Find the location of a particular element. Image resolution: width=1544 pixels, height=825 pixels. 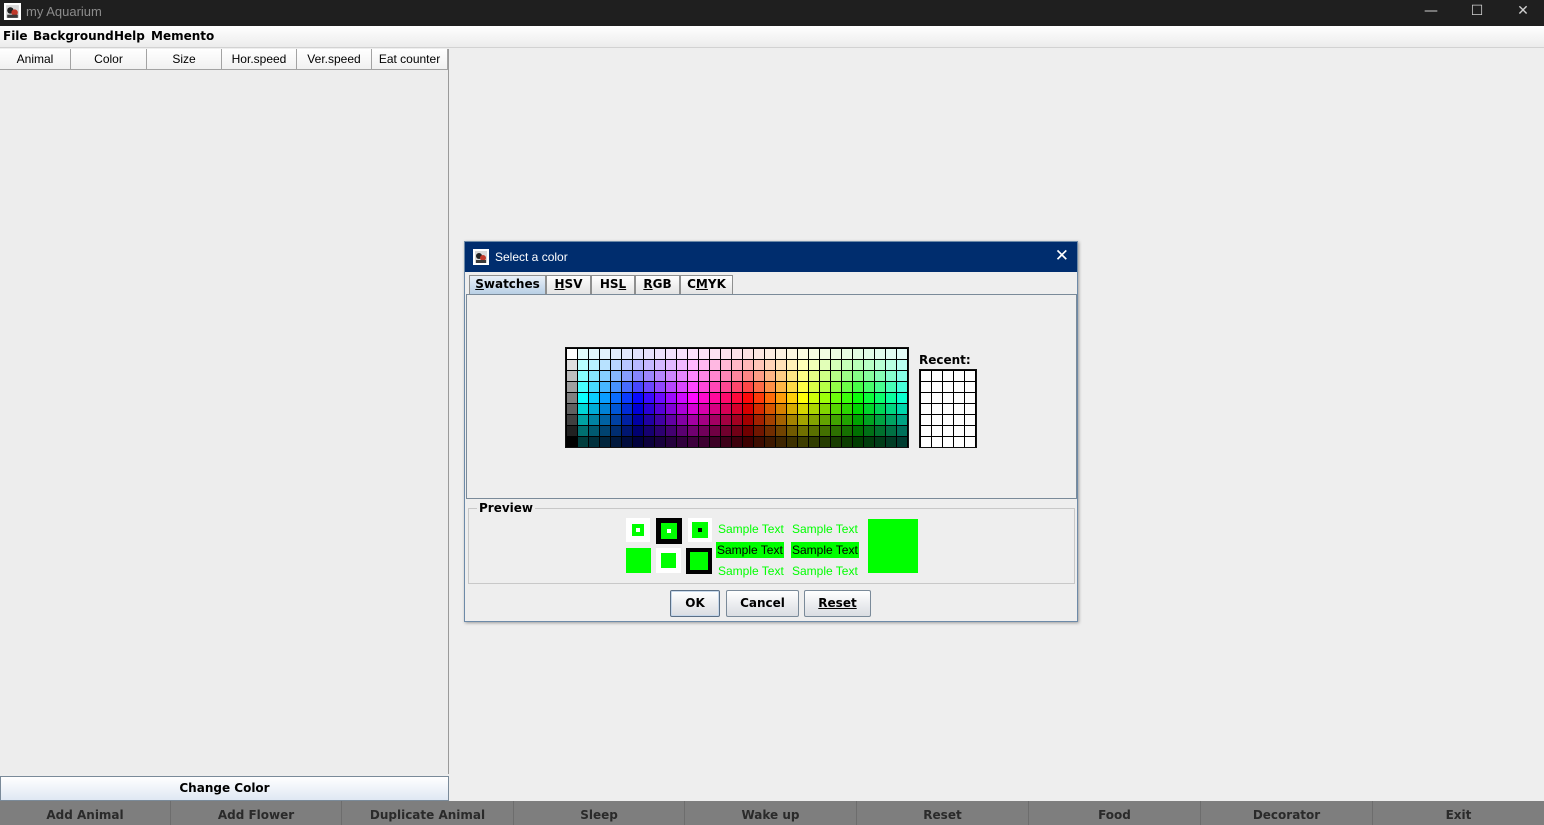

close-icon: ✕ is located at coordinates (1522, 13).